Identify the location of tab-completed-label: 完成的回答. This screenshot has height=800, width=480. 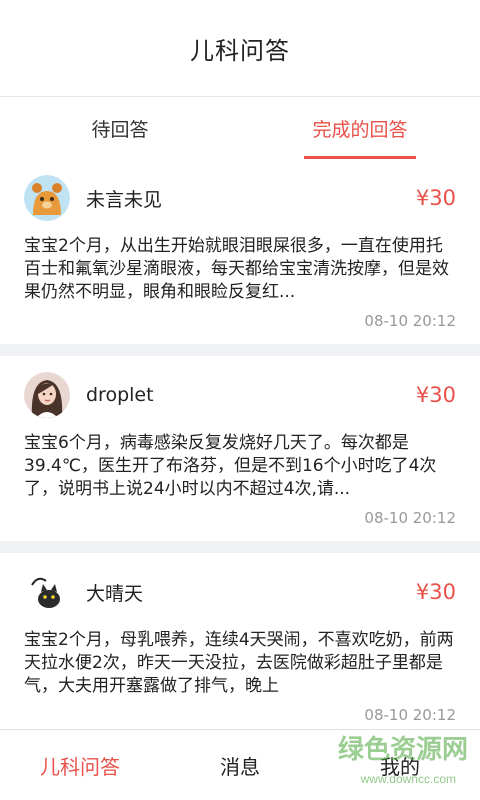
(360, 129).